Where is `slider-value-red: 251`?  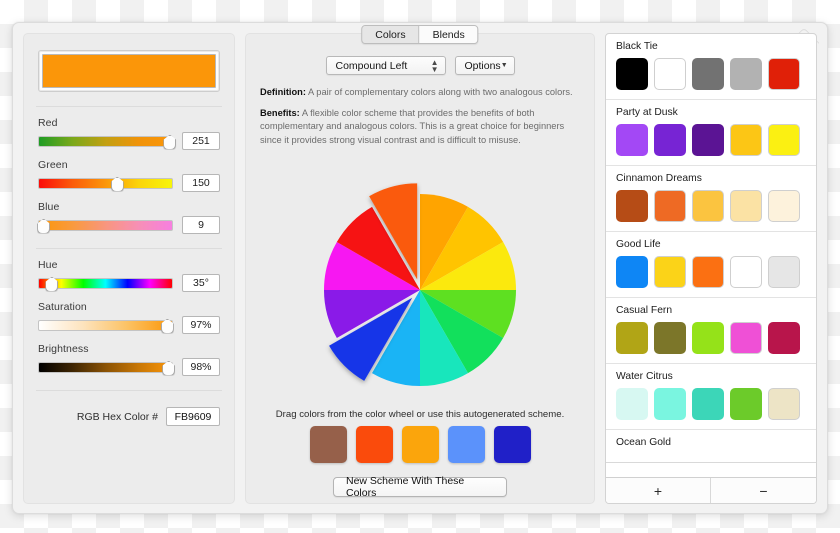
slider-value-red: 251 is located at coordinates (201, 141).